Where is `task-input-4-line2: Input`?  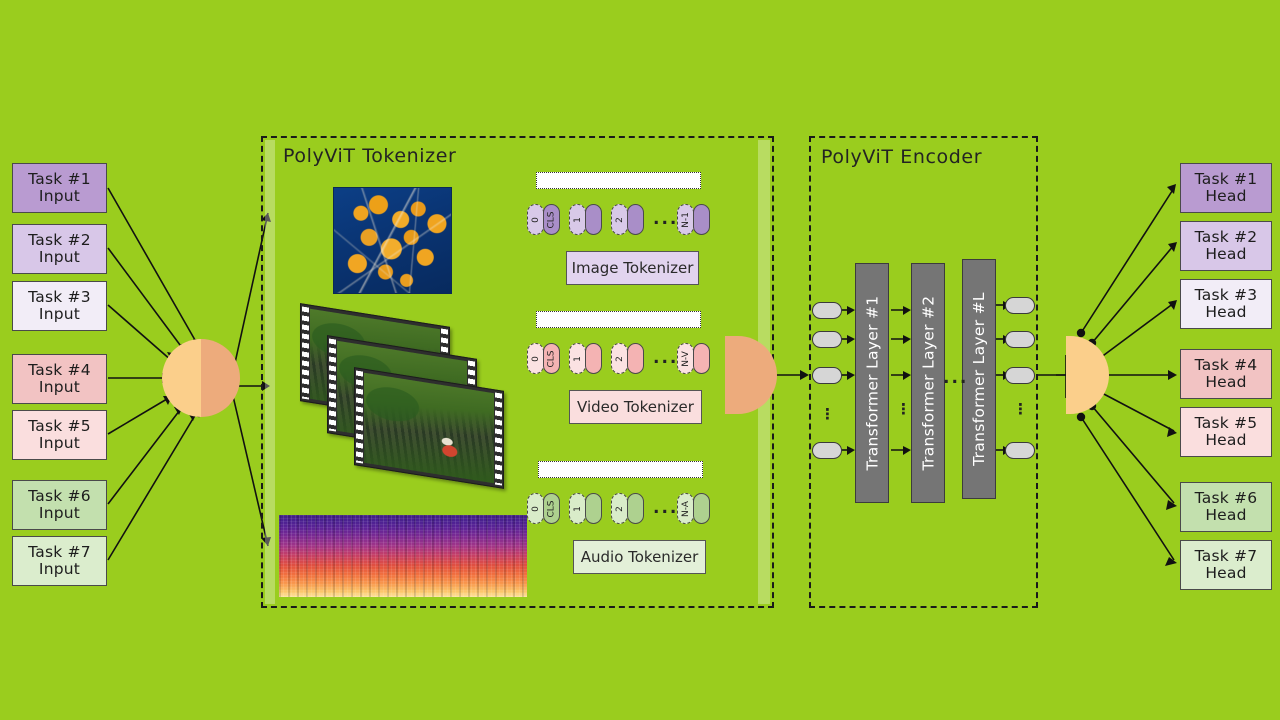
task-input-4-line2: Input is located at coordinates (59, 387).